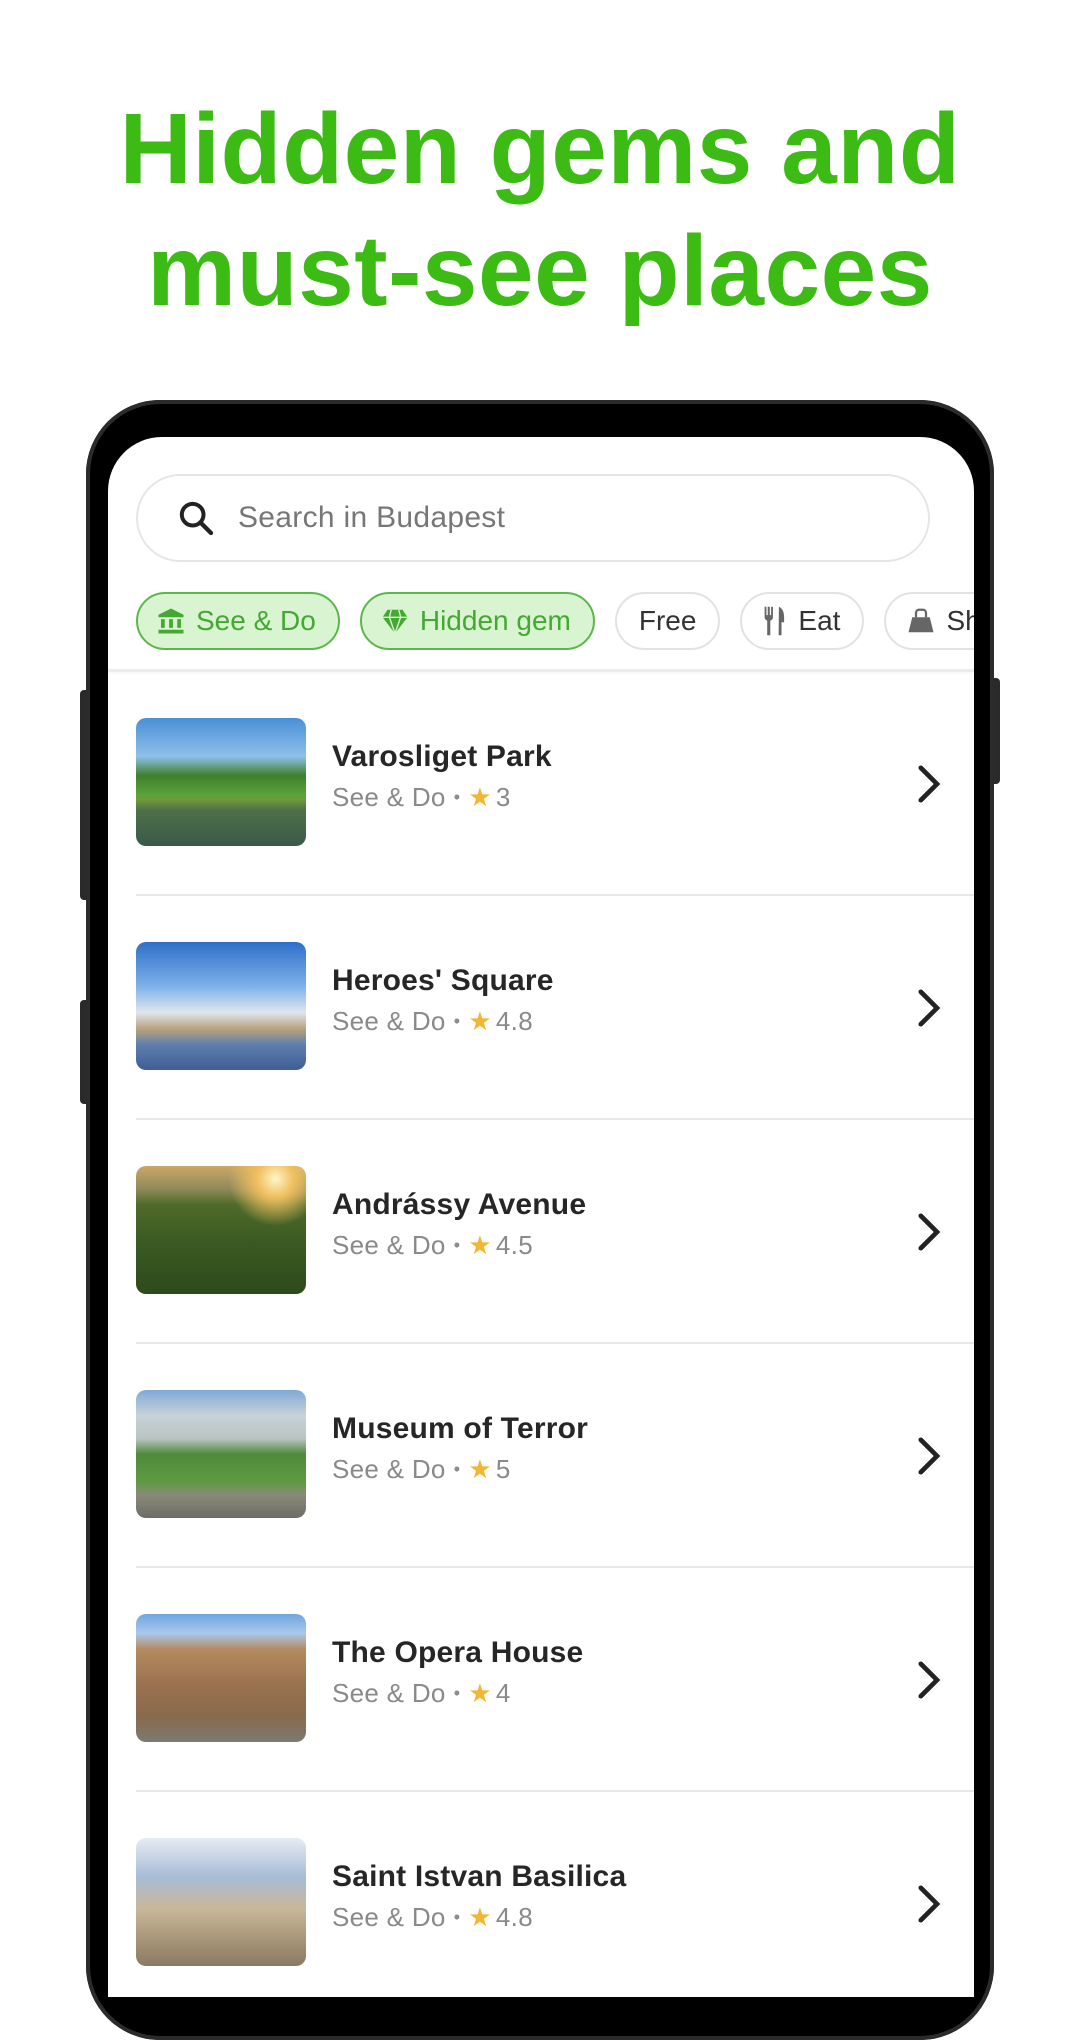 This screenshot has height=2040, width=1080. Describe the element at coordinates (533, 518) in the screenshot. I see `search-bar: Search in Budapest` at that location.